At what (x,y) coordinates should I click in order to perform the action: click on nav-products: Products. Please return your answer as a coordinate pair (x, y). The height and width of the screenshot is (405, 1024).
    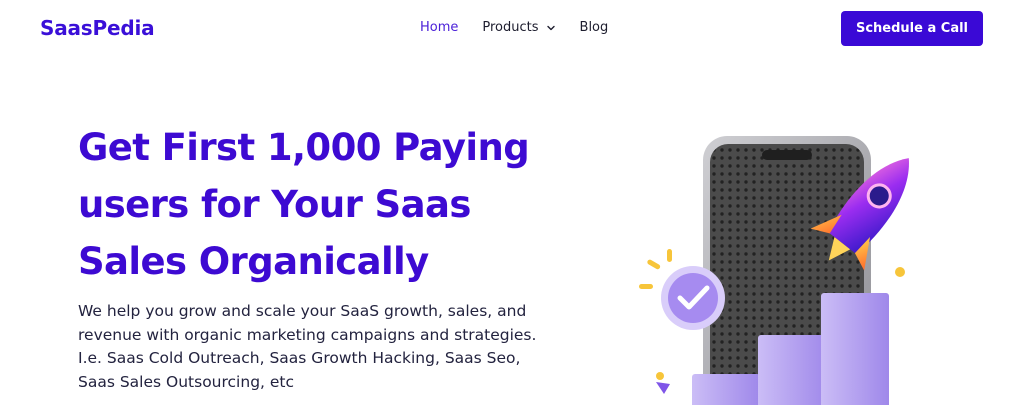
    Looking at the image, I should click on (518, 27).